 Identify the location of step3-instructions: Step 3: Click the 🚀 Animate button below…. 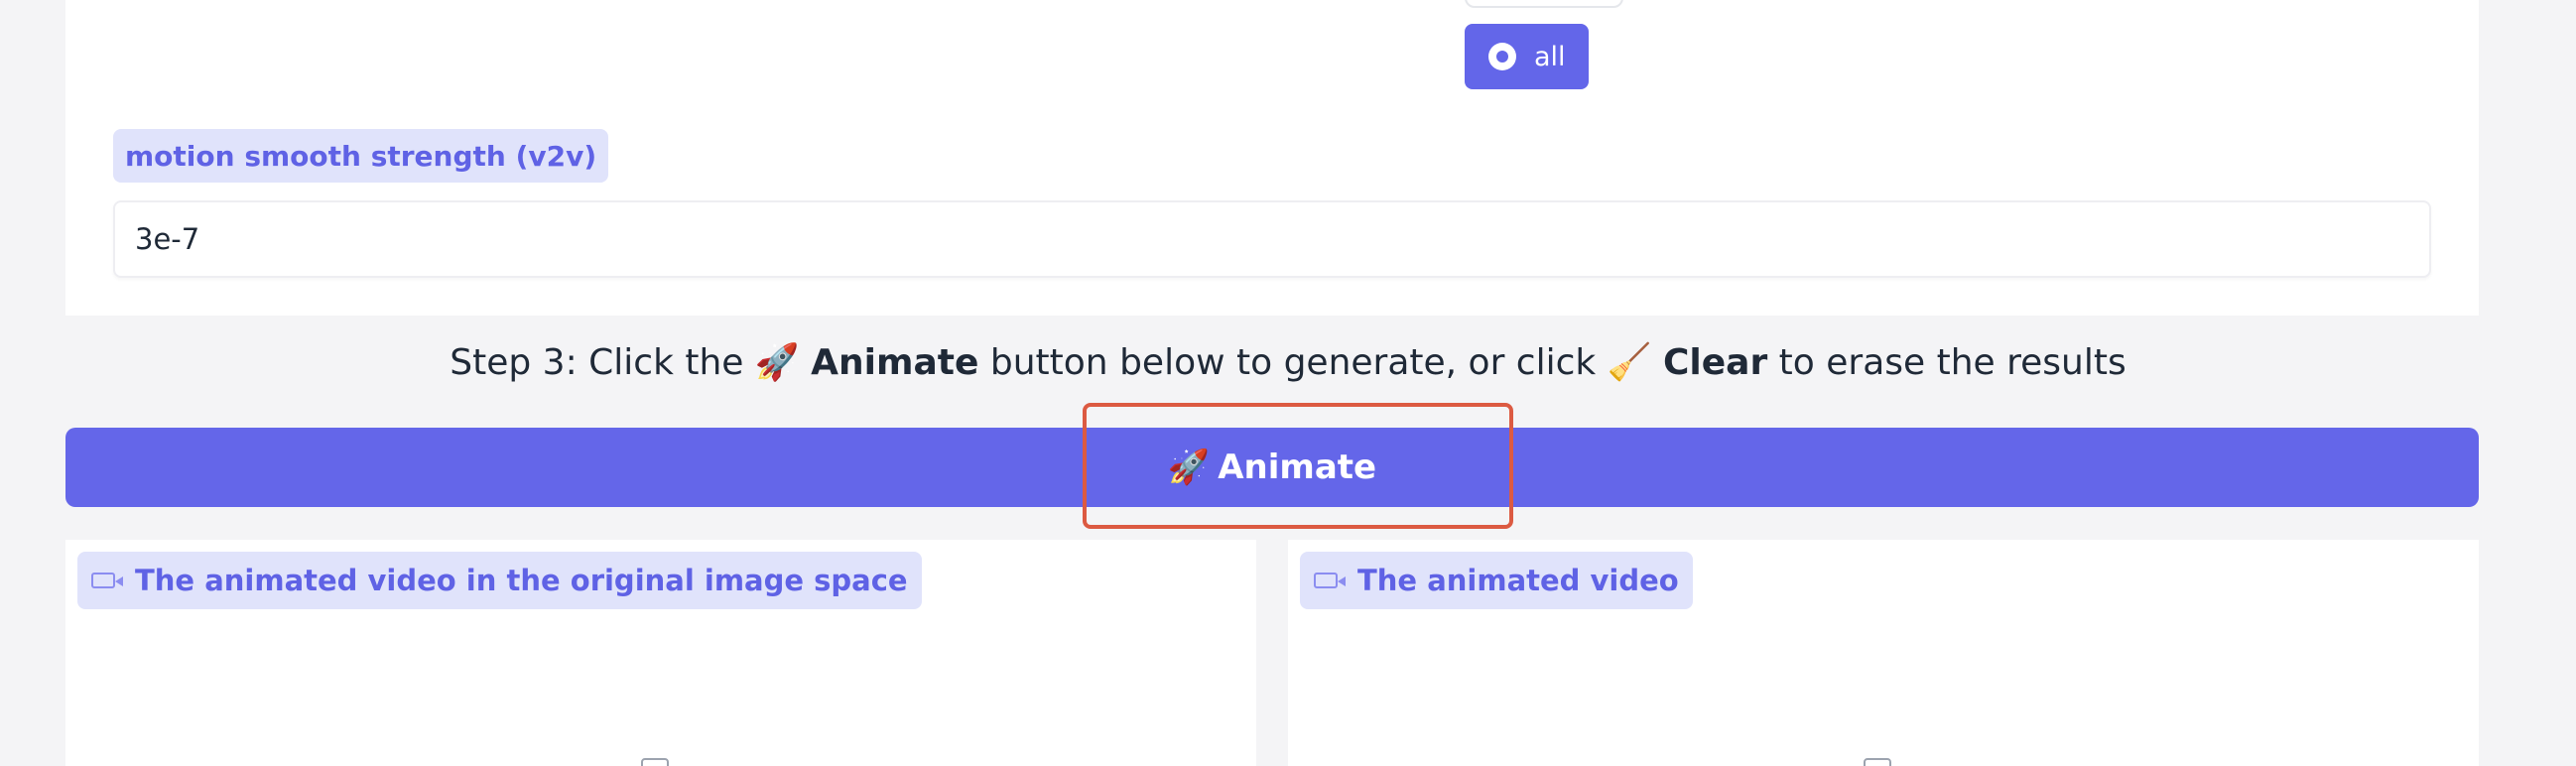
(1288, 362).